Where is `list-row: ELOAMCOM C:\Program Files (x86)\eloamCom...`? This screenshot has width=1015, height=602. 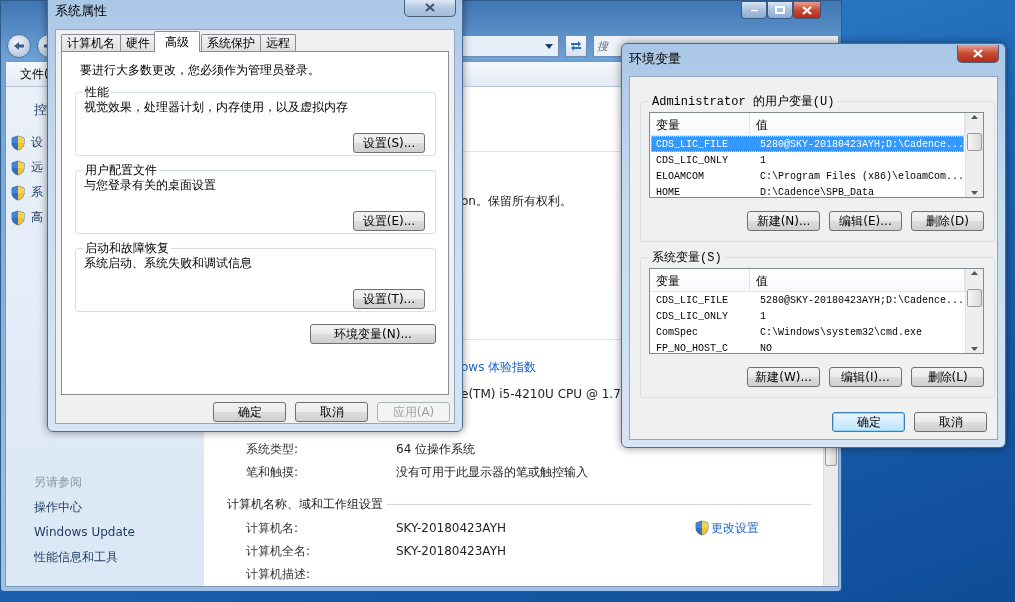 list-row: ELOAMCOM C:\Program Files (x86)\eloamCom... is located at coordinates (808, 176).